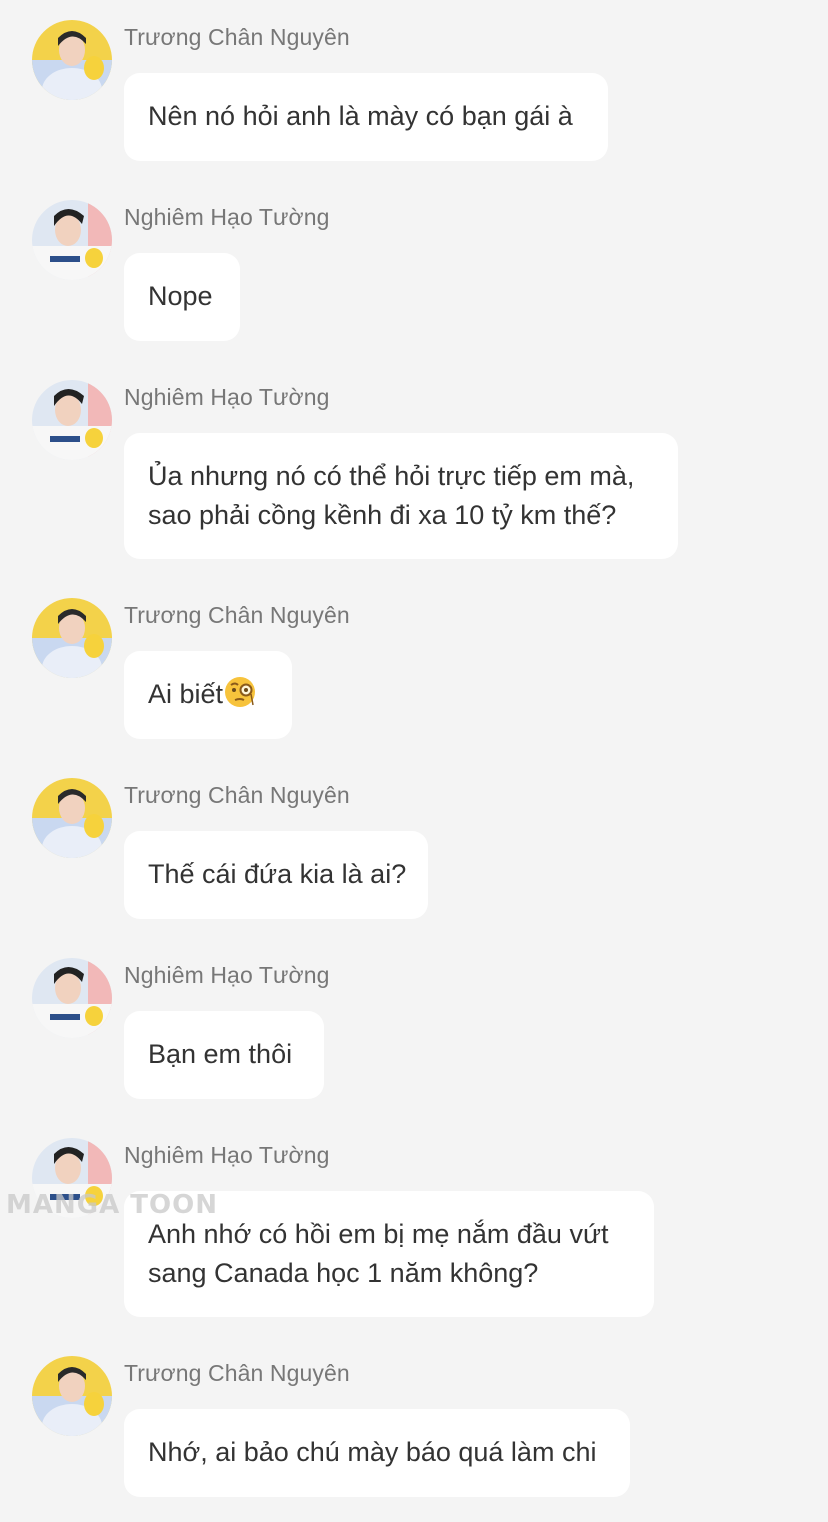 The image size is (828, 1522). Describe the element at coordinates (112, 1205) in the screenshot. I see `watermark-logo: MANGA TOON` at that location.